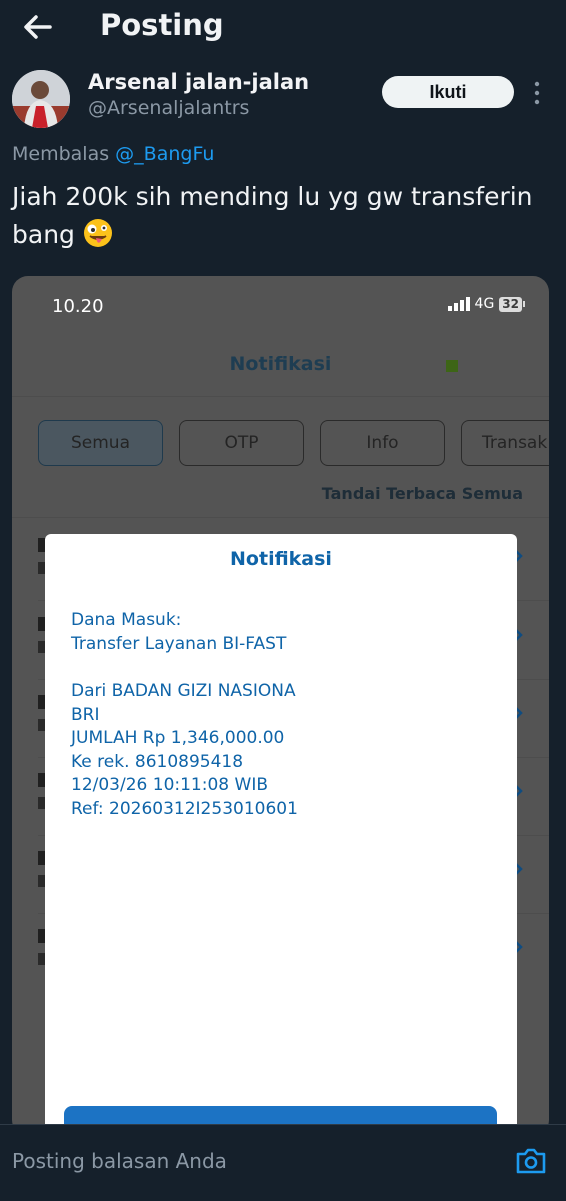 The height and width of the screenshot is (1201, 566). I want to click on modal-line: Ke rek. 8610895418, so click(157, 761).